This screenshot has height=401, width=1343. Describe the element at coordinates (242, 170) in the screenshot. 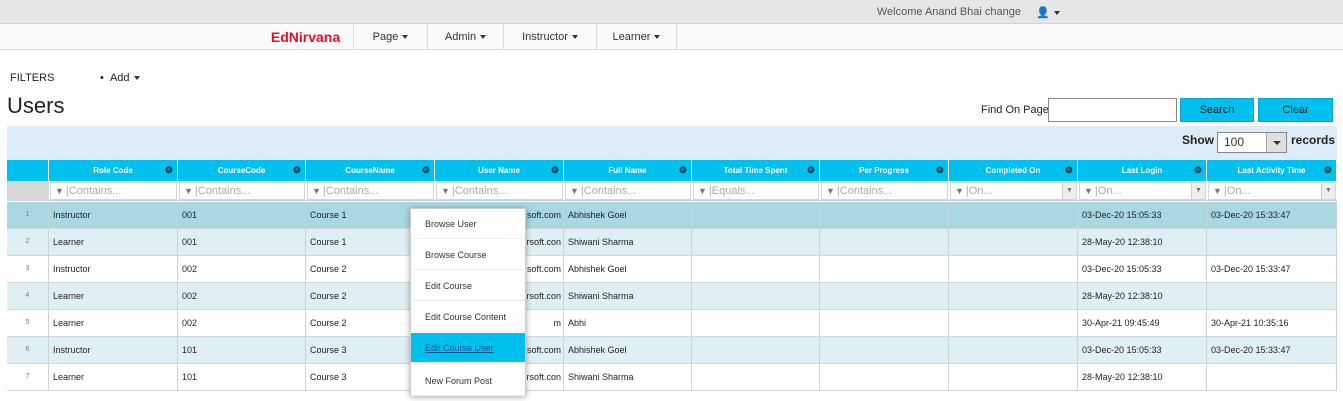

I see `column-header: CourseCode ⚙` at that location.